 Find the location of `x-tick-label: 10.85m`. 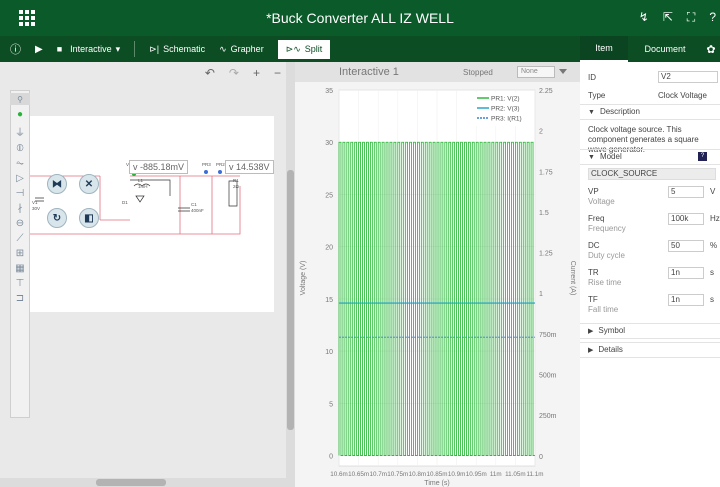

x-tick-label: 10.85m is located at coordinates (436, 474).